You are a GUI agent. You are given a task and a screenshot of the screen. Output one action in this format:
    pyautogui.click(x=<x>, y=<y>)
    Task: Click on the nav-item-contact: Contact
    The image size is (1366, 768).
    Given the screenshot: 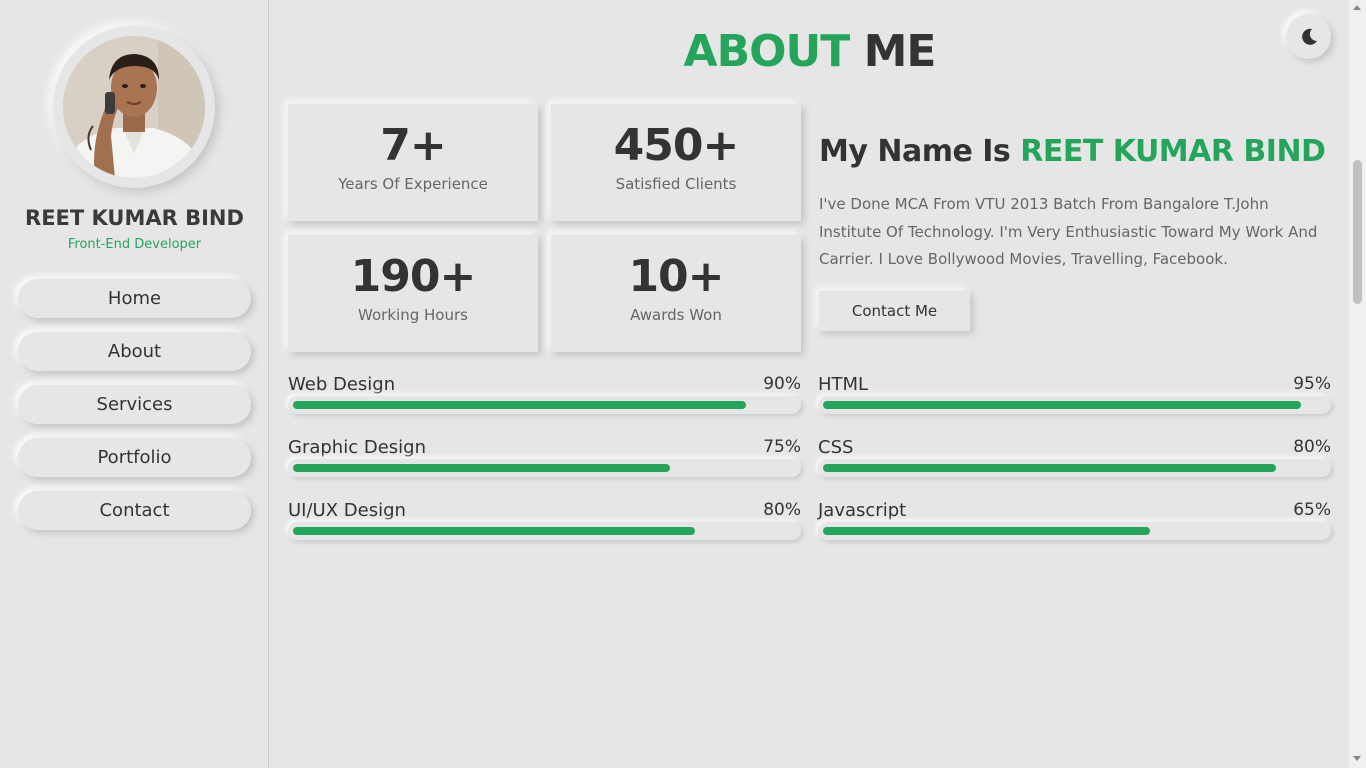 What is the action you would take?
    pyautogui.click(x=134, y=510)
    